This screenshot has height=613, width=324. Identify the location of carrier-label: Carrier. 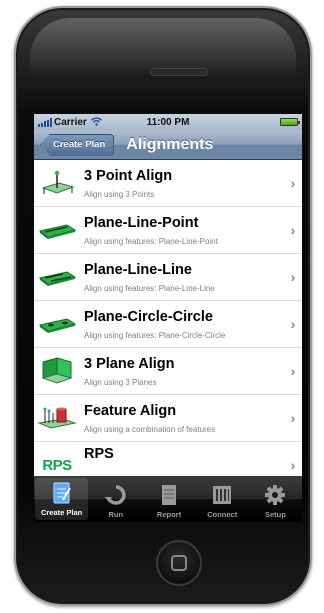
(70, 122).